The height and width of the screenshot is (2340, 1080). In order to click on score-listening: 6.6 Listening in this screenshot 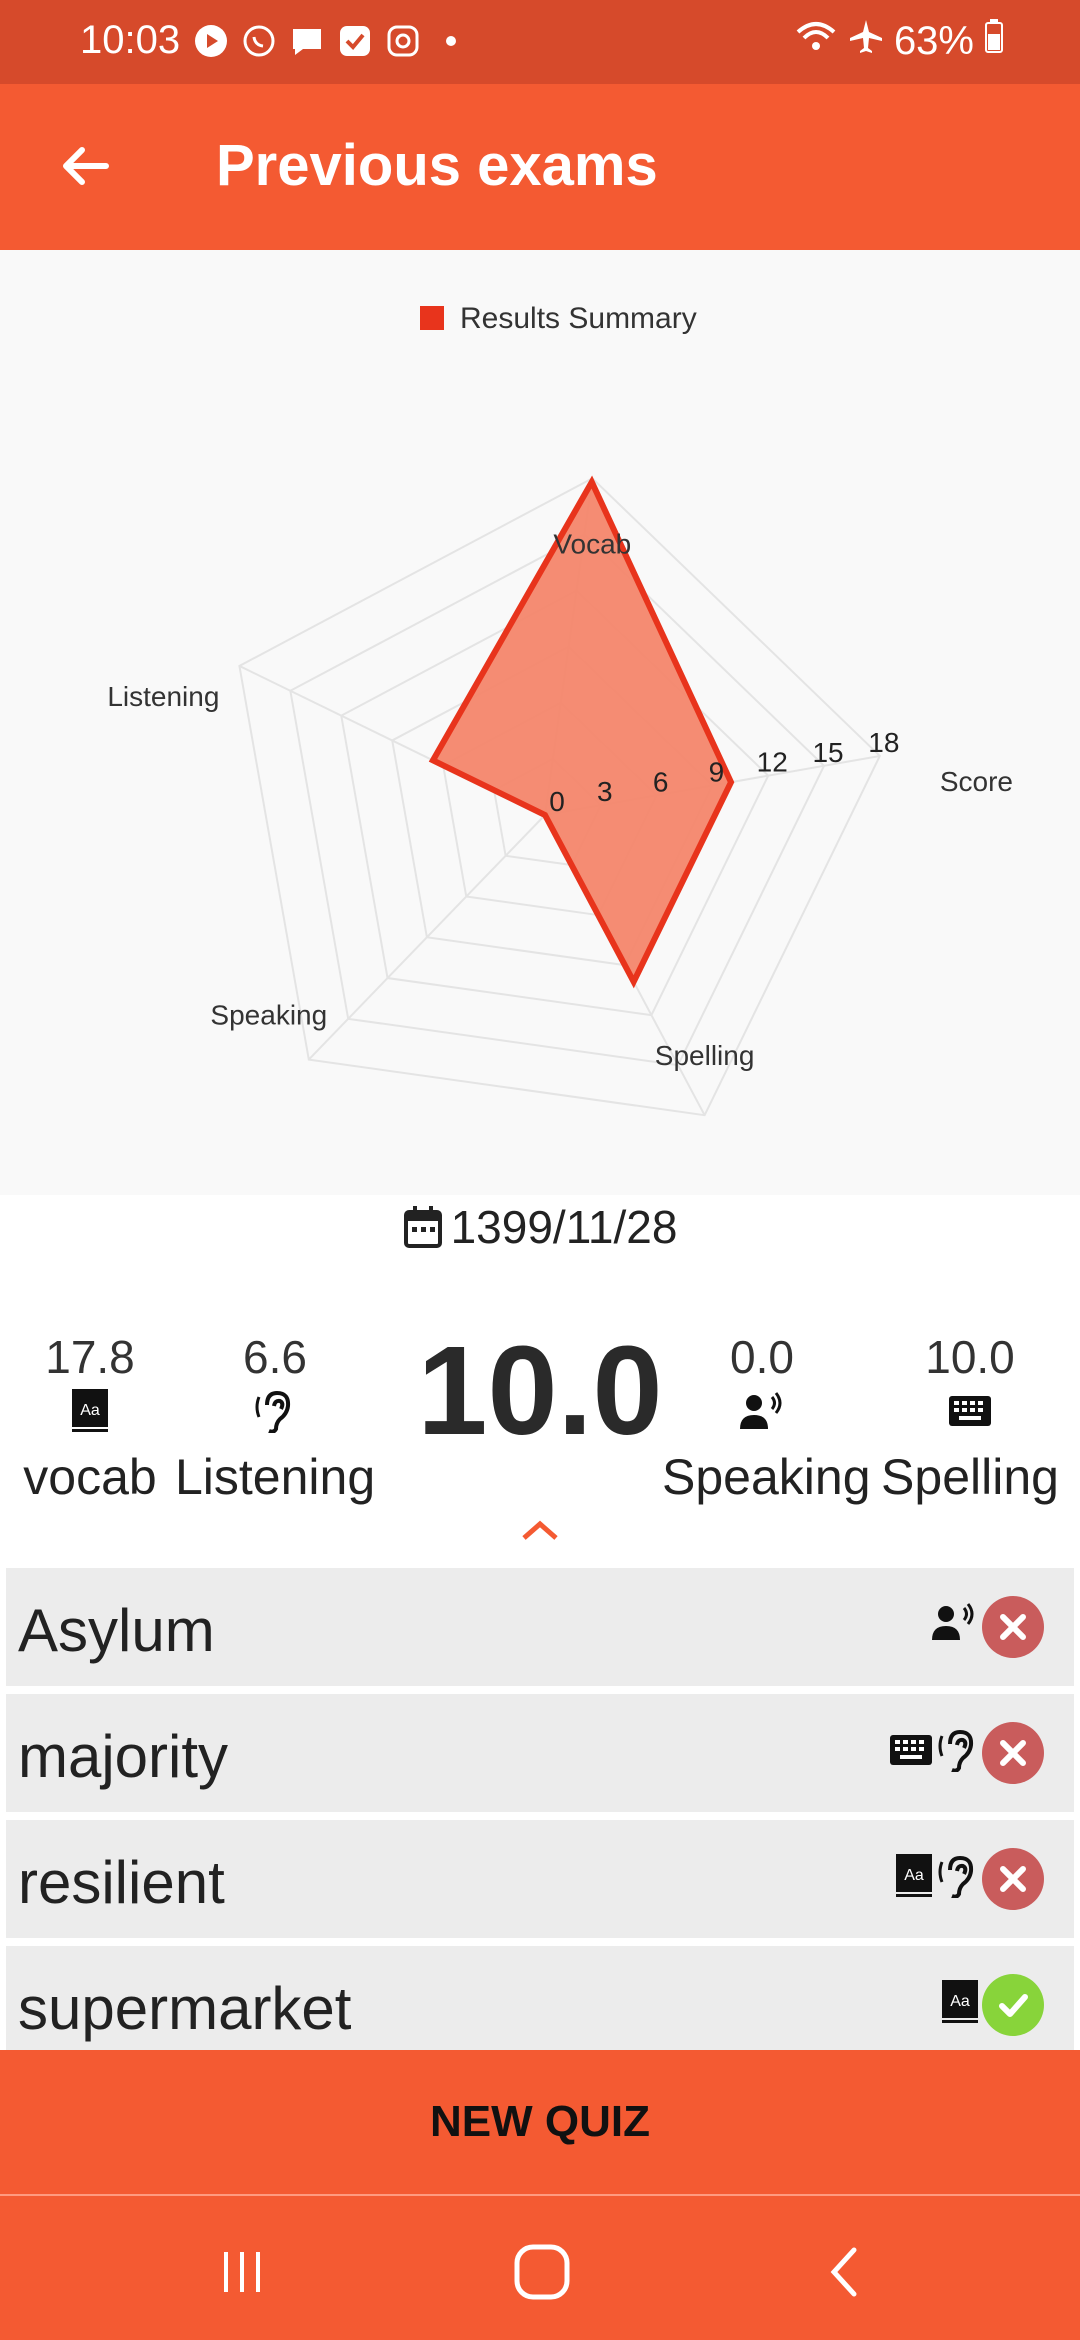, I will do `click(275, 1418)`.